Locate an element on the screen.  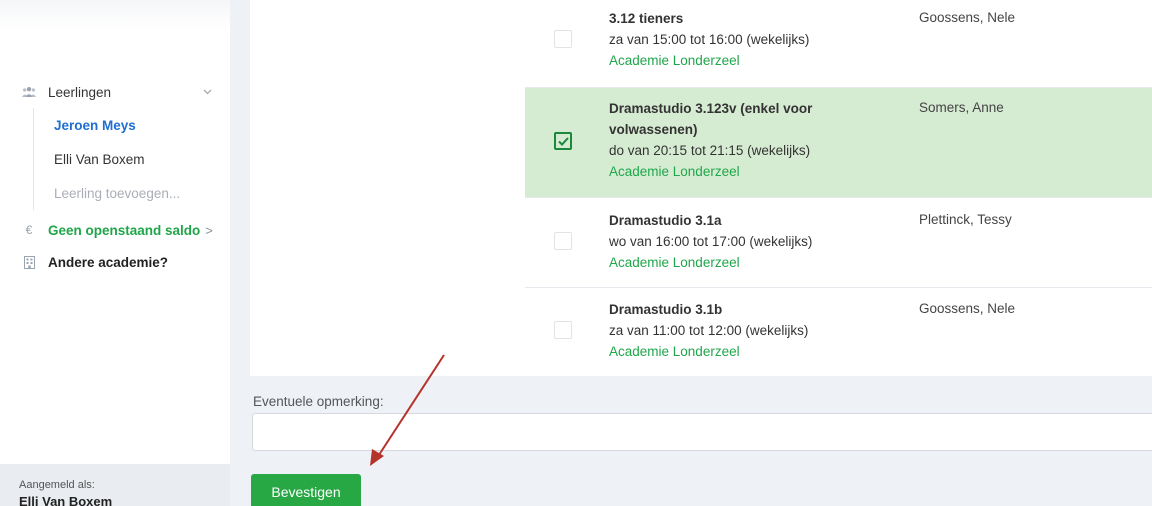
sidebar-item-leerlingen: Leerlingen is located at coordinates (115, 92).